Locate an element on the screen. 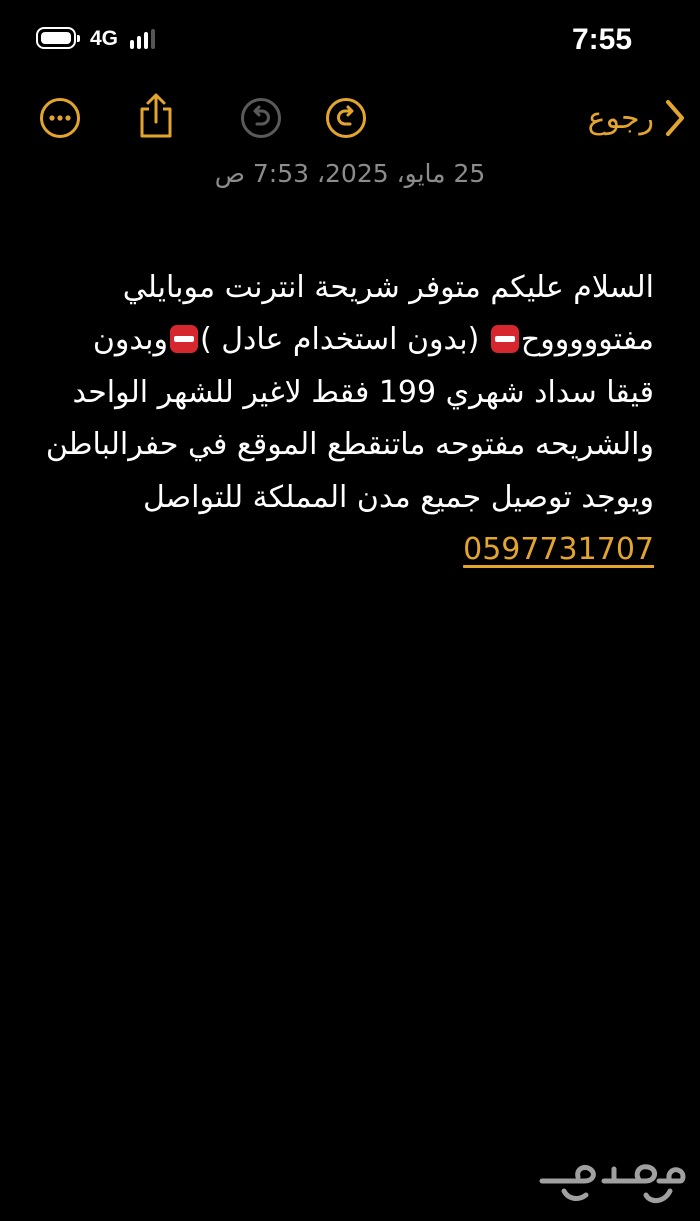  status-time: 7:55 is located at coordinates (601, 39).